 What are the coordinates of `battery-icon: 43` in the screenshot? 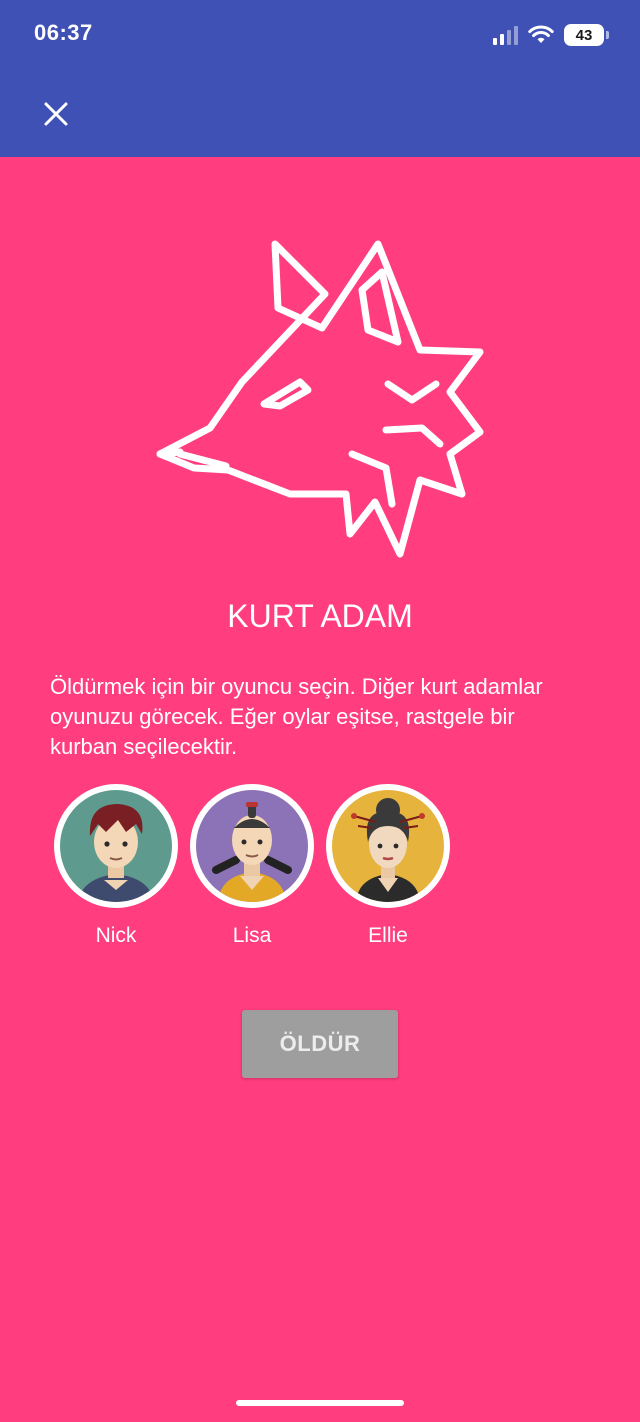 It's located at (586, 35).